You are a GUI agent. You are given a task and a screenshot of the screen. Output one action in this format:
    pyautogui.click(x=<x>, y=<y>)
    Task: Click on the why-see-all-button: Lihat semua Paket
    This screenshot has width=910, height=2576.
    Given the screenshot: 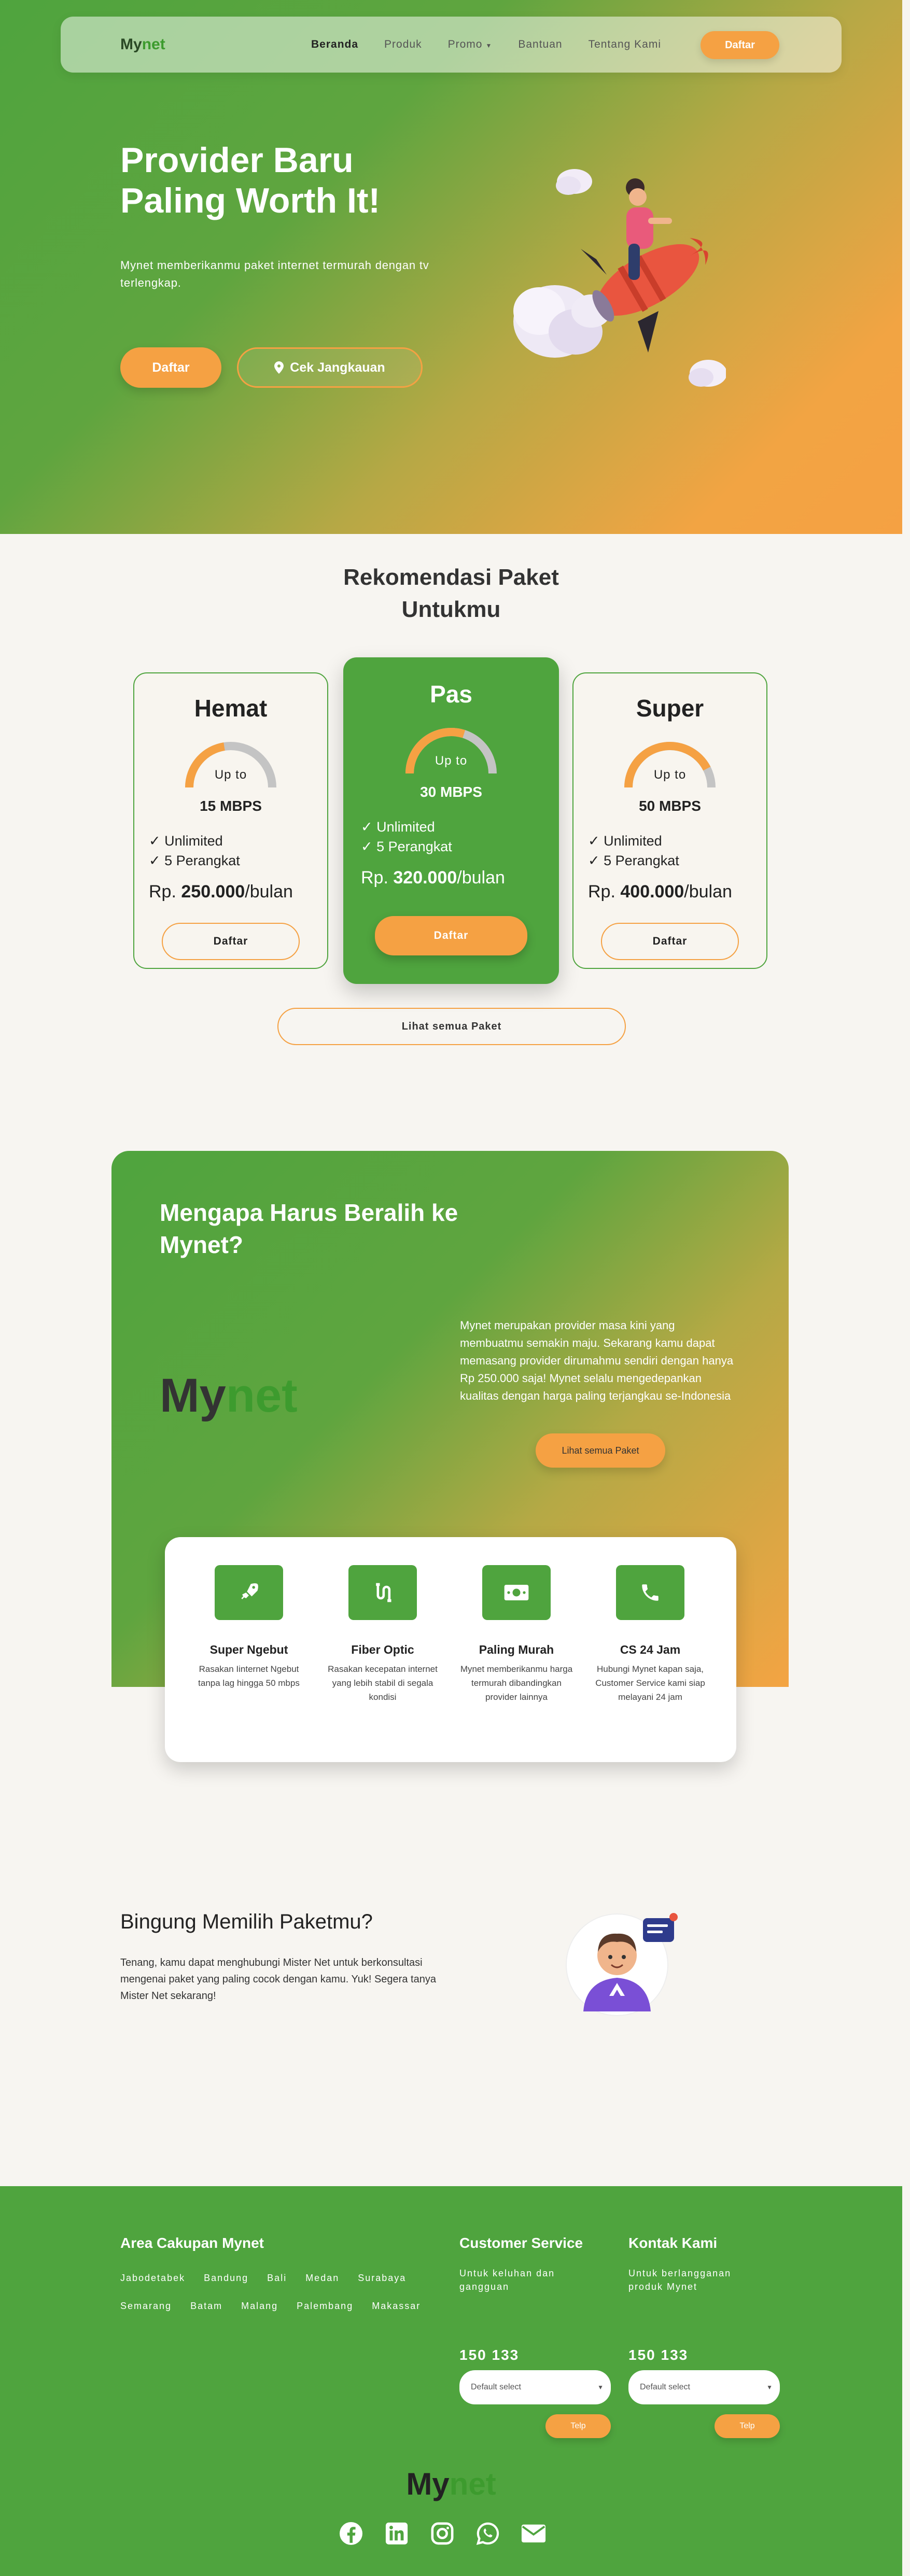 What is the action you would take?
    pyautogui.click(x=600, y=1450)
    